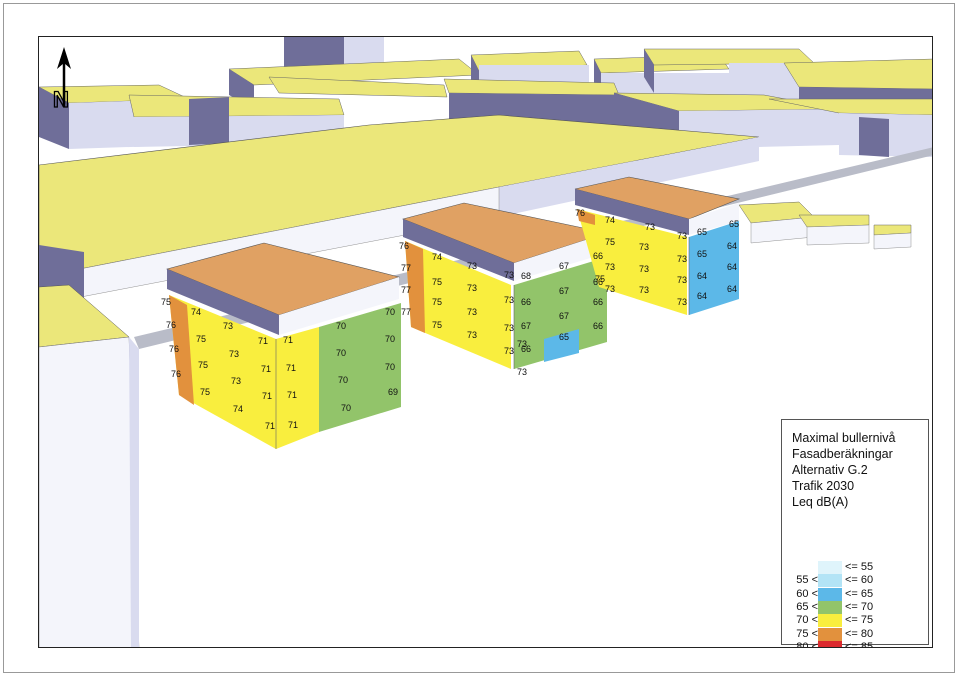 The image size is (960, 678). Describe the element at coordinates (807, 580) in the screenshot. I see `legend-lower-bound: 55 <` at that location.